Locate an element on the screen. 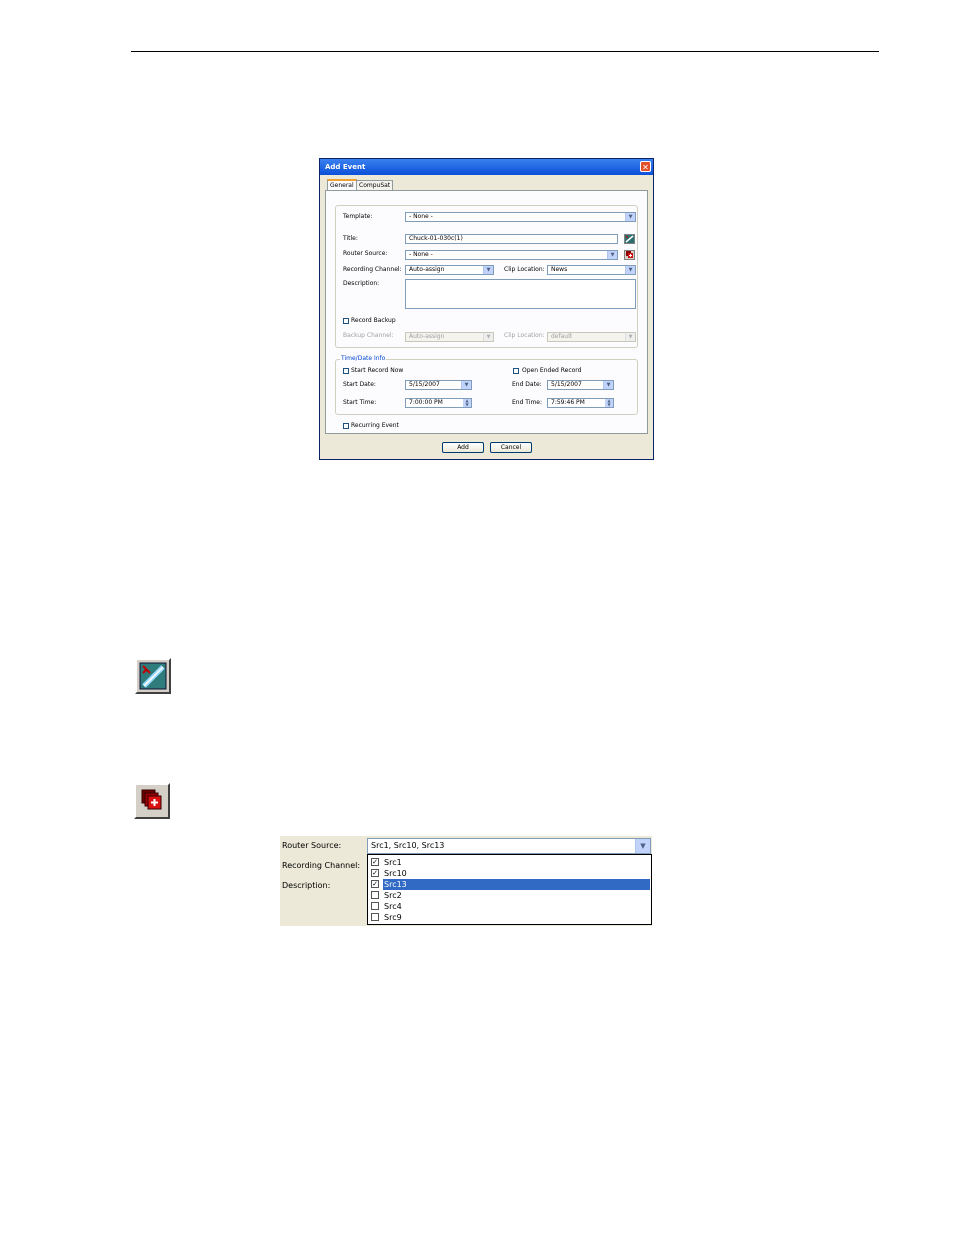 This screenshot has width=954, height=1235. list-item: Src4 is located at coordinates (509, 906).